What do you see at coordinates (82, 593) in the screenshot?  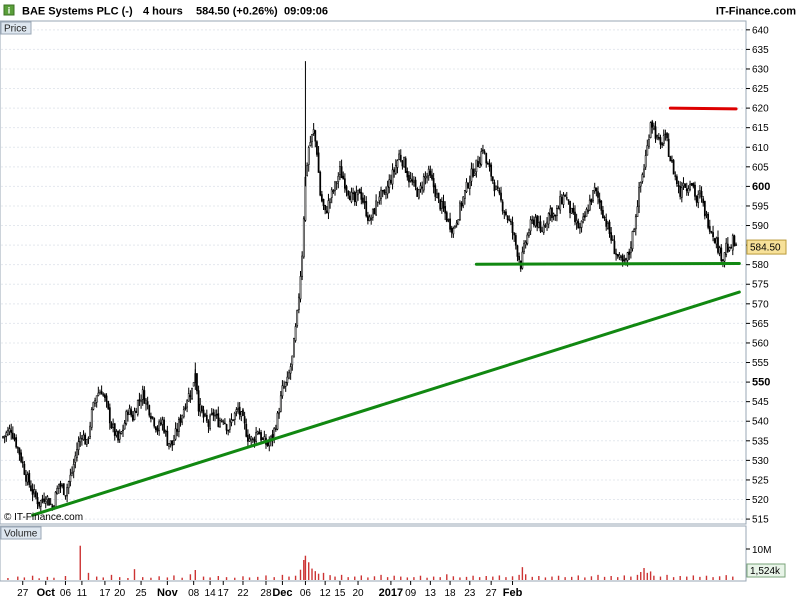 I see `x-tick-label: 11` at bounding box center [82, 593].